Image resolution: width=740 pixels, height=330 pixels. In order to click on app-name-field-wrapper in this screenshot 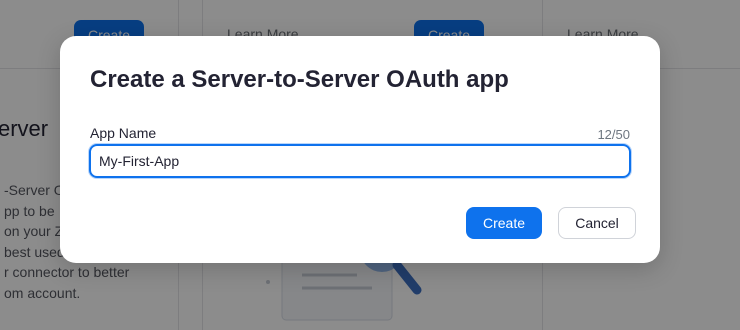, I will do `click(360, 161)`.